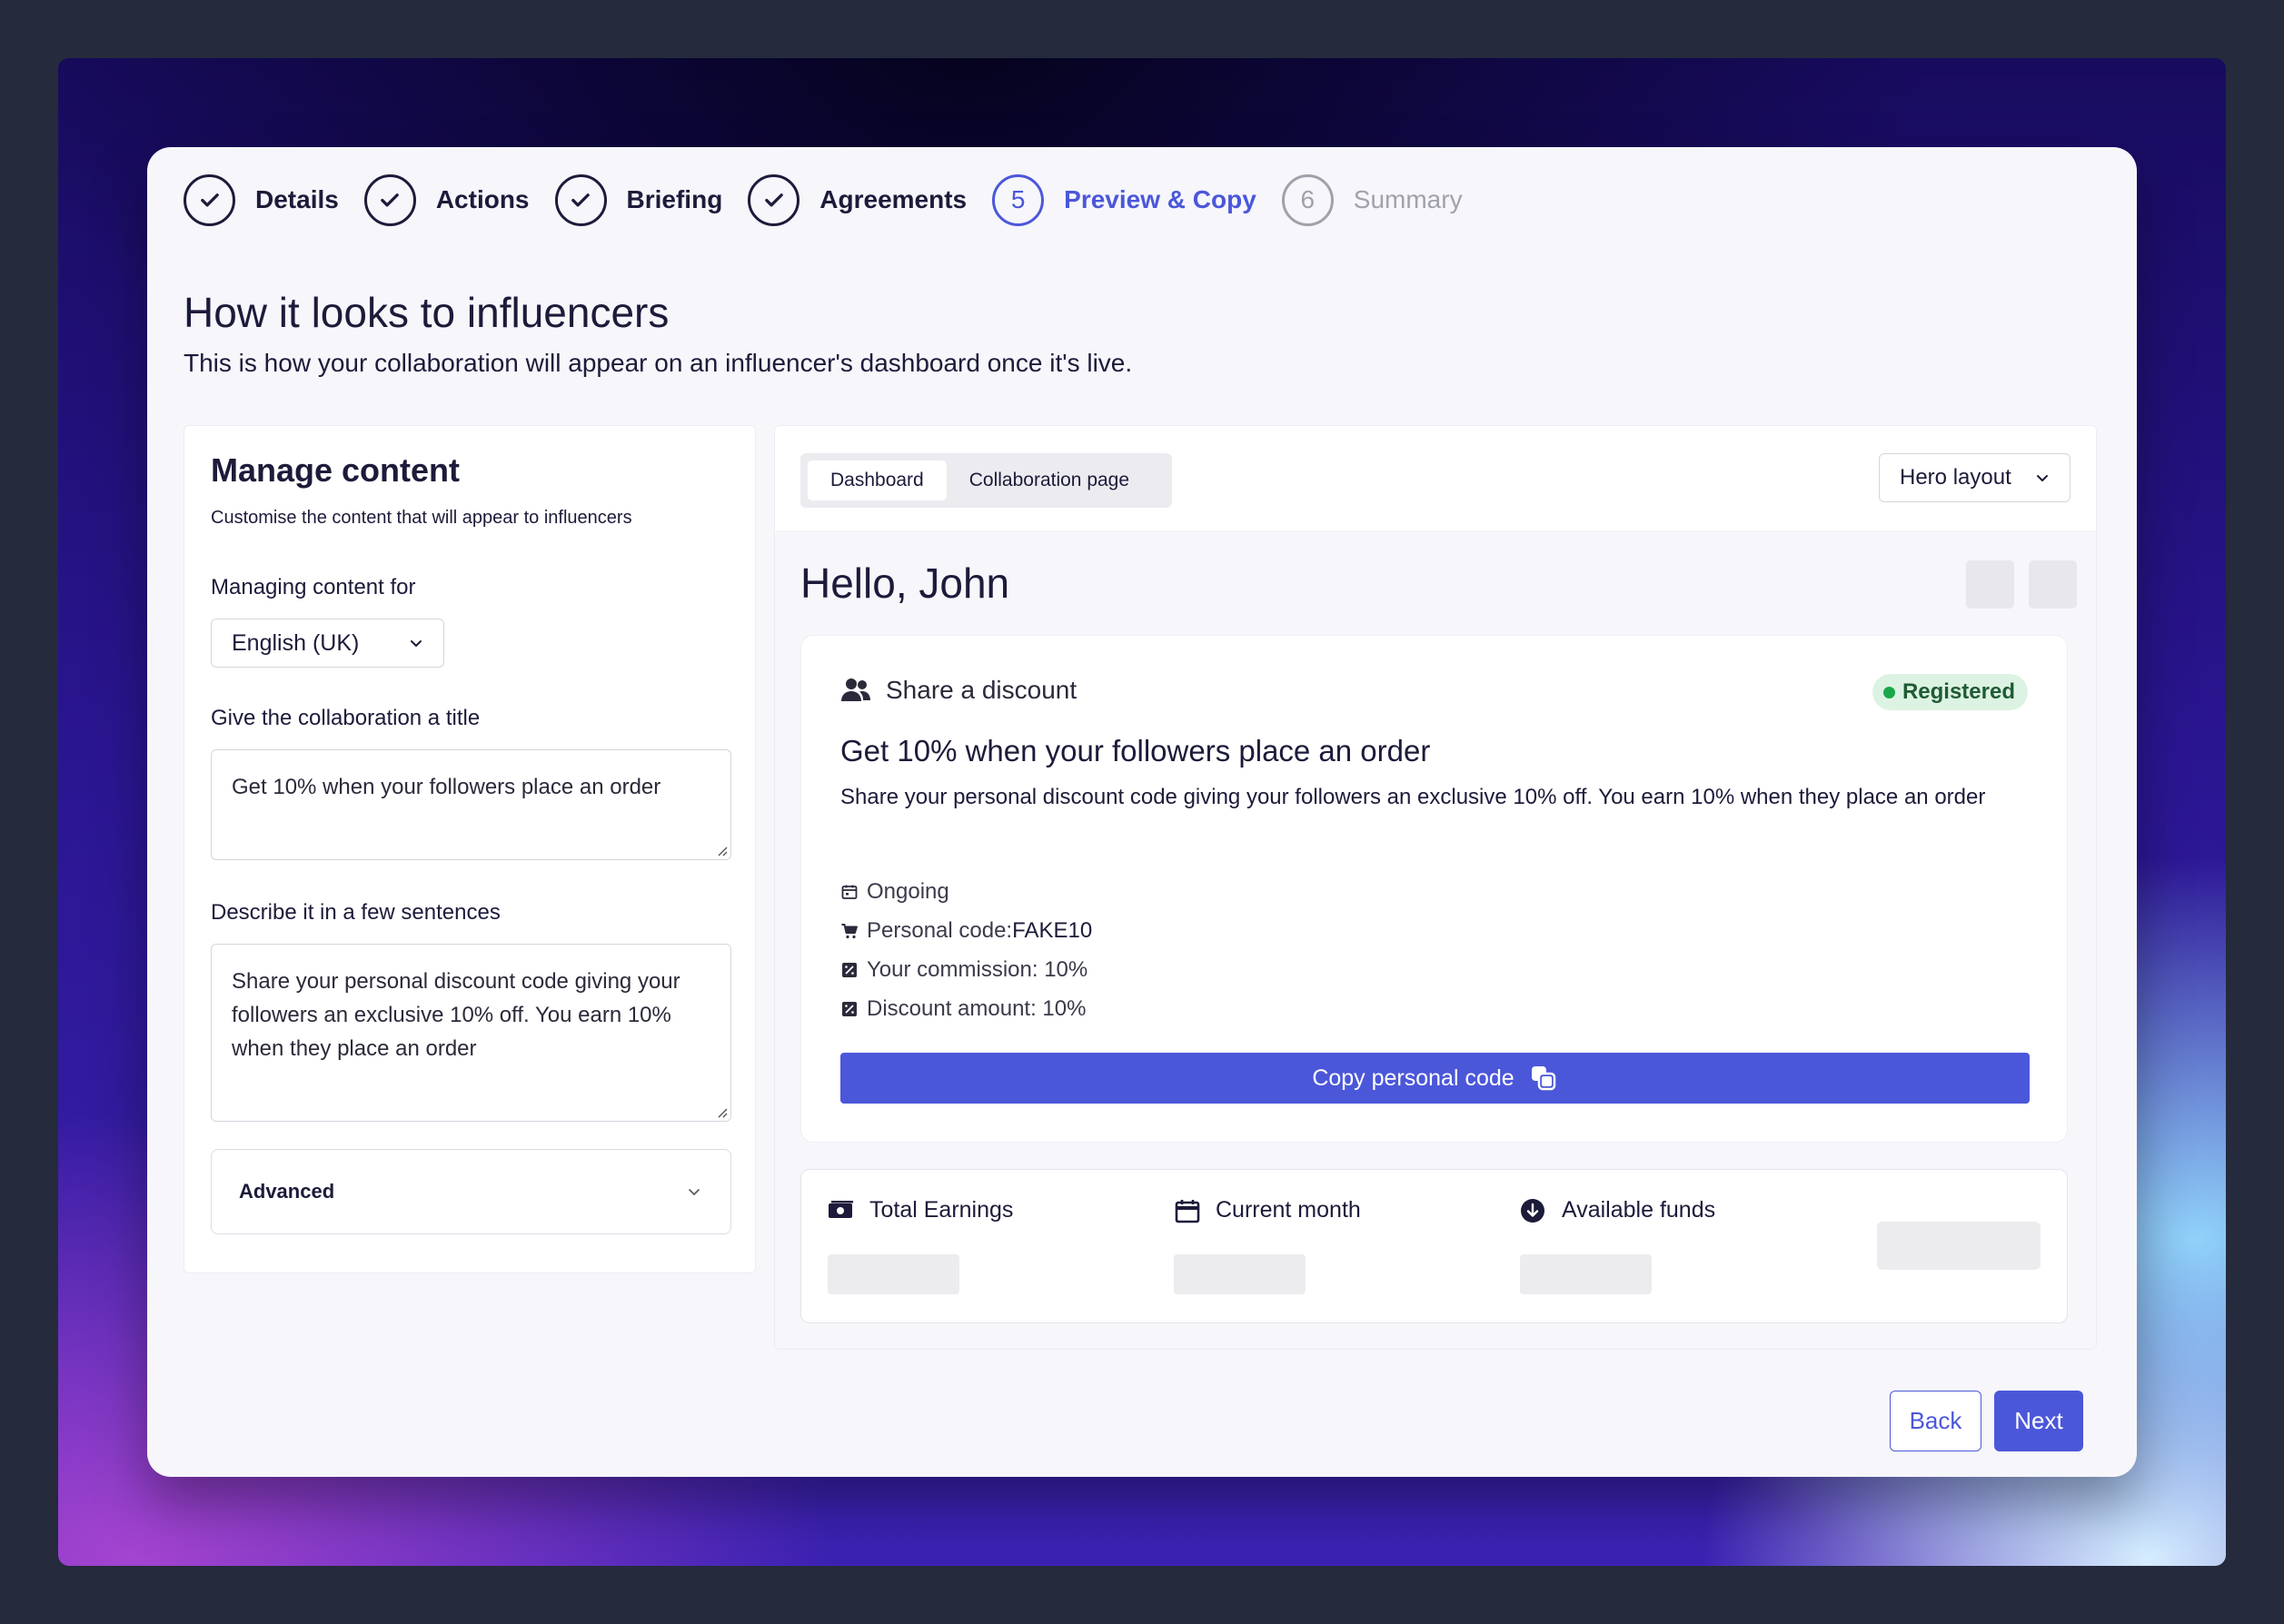  Describe the element at coordinates (313, 587) in the screenshot. I see `language-label: Managing content for` at that location.